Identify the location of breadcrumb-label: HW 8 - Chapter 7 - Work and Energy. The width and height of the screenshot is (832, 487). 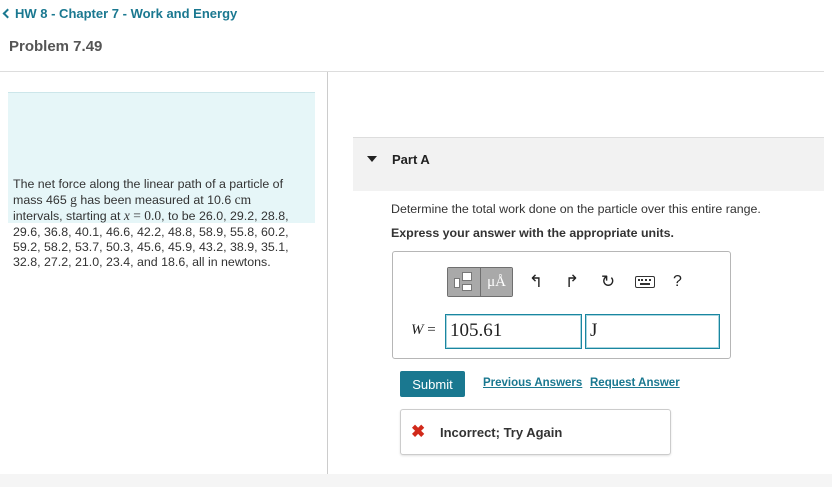
(126, 13).